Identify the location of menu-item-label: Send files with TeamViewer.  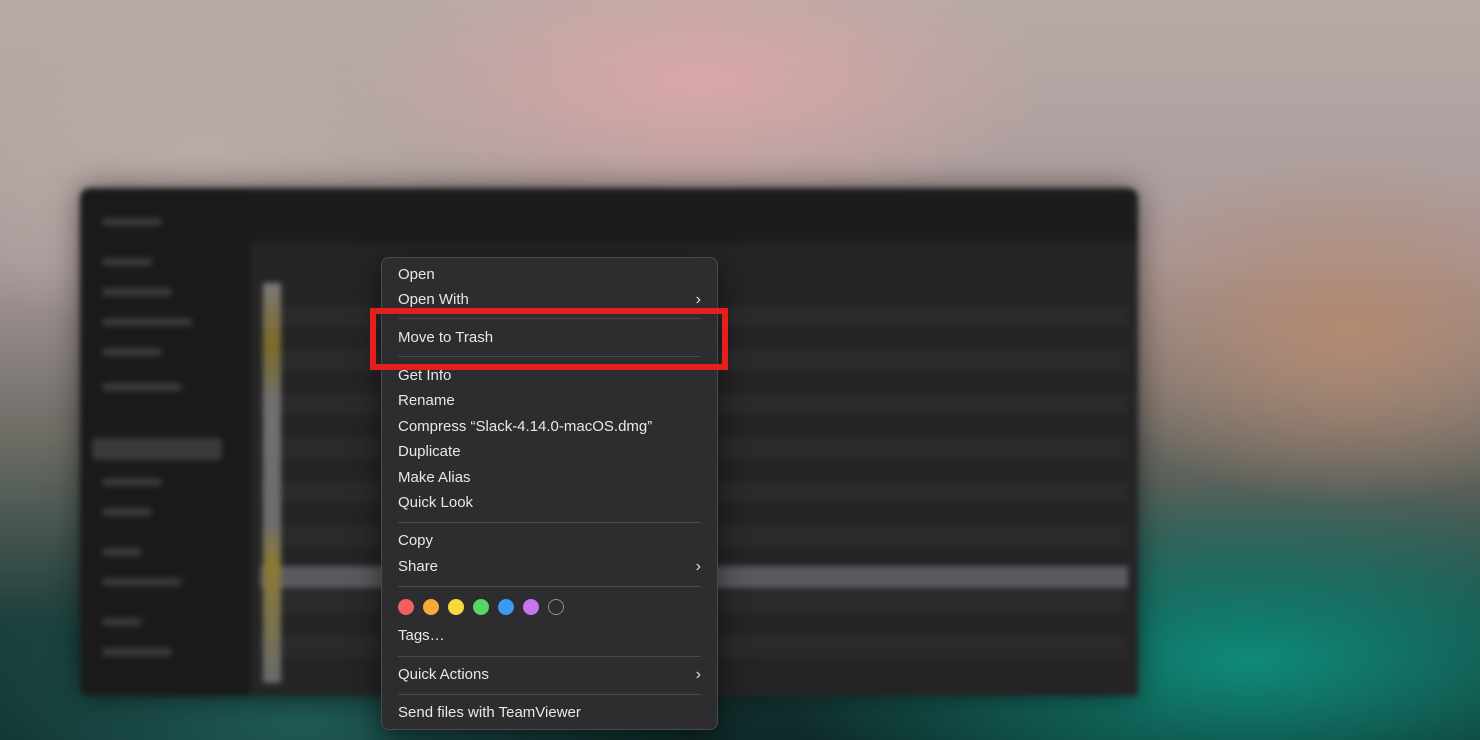
(489, 712).